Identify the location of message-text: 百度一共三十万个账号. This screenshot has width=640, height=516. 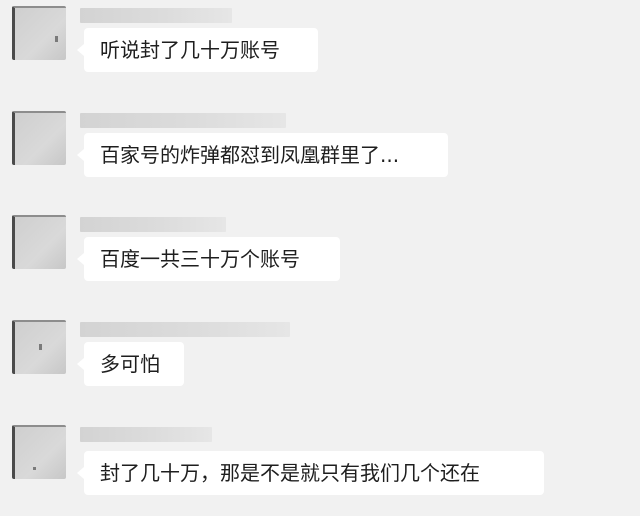
(200, 259).